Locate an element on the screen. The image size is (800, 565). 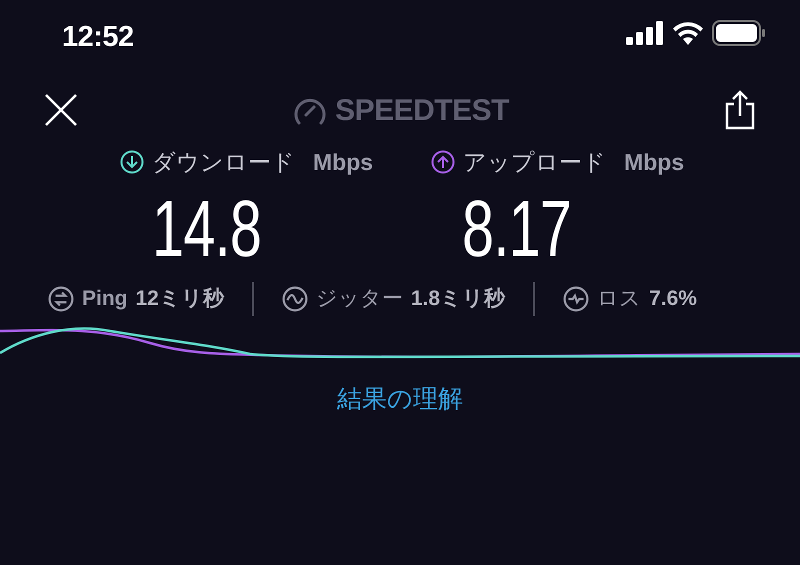
stat-value: 1.8ミリ秒 is located at coordinates (458, 299).